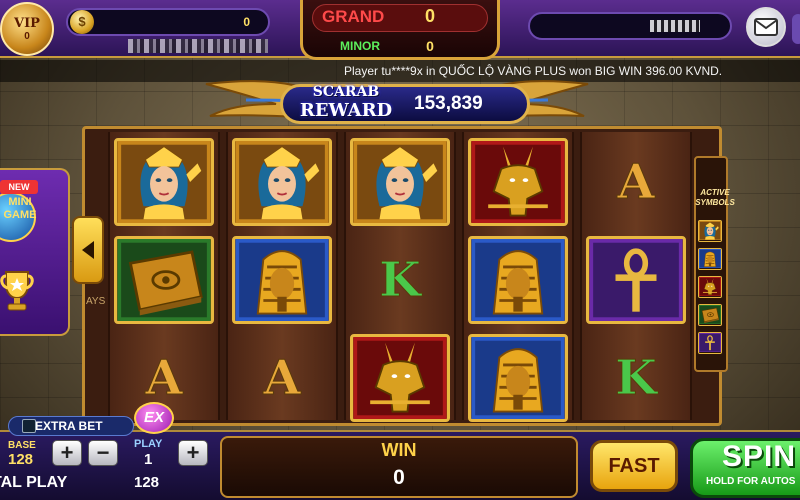  What do you see at coordinates (198, 46) in the screenshot?
I see `masked-username` at bounding box center [198, 46].